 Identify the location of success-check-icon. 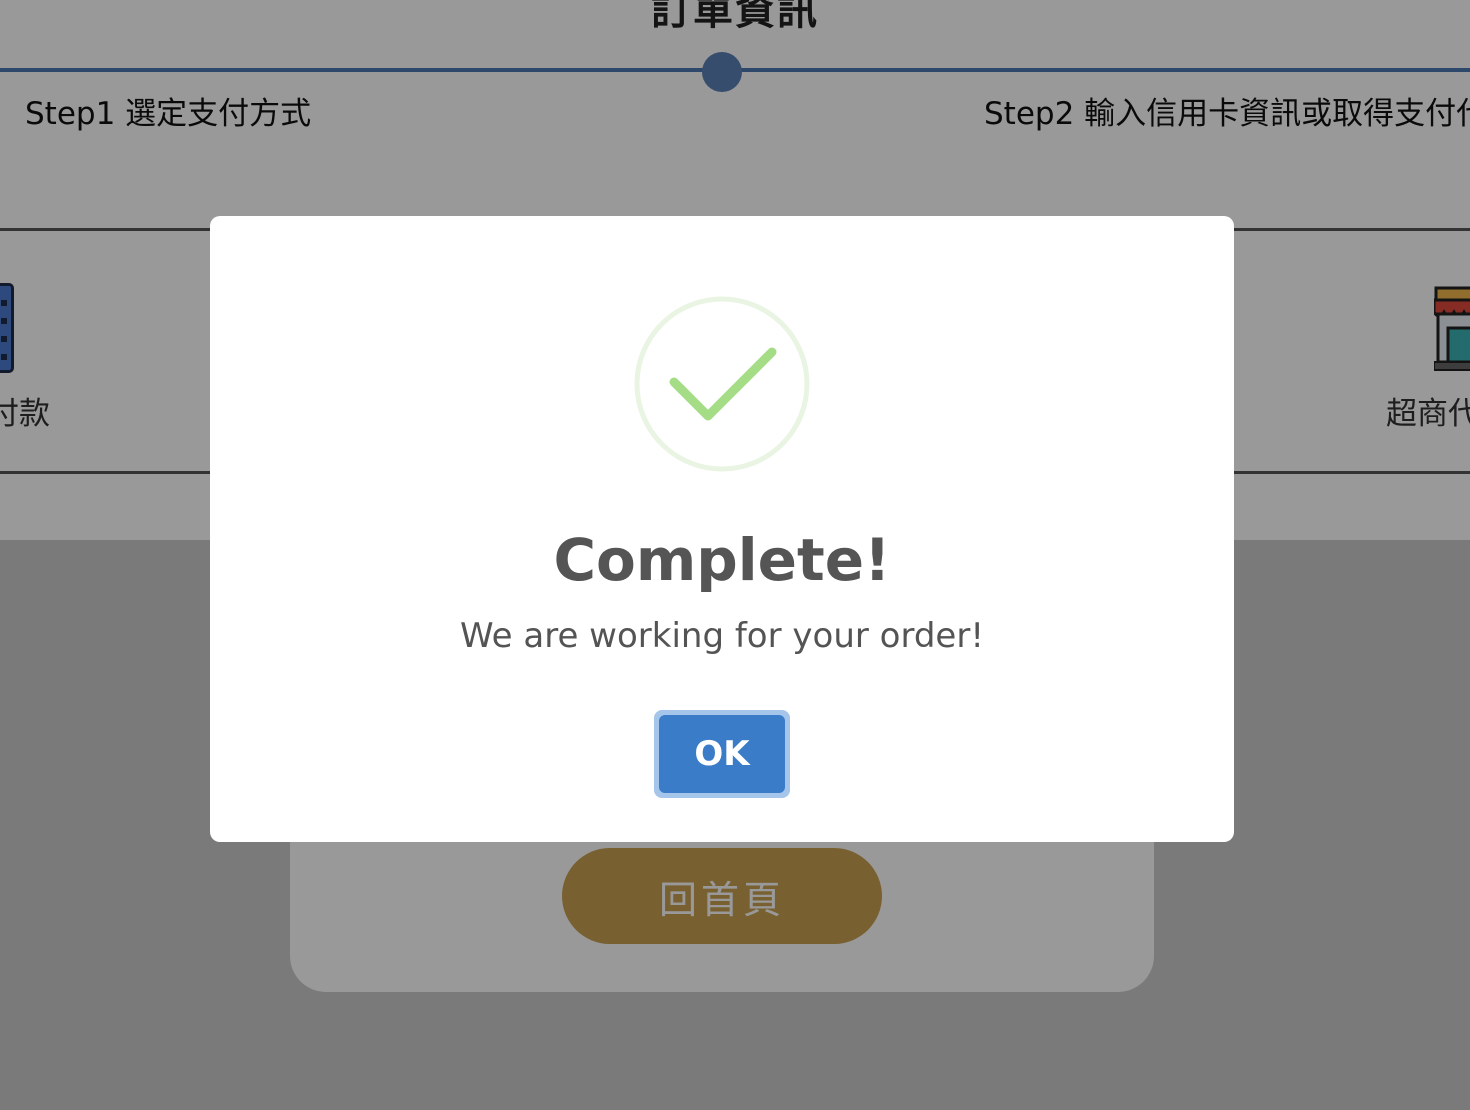
(722, 384).